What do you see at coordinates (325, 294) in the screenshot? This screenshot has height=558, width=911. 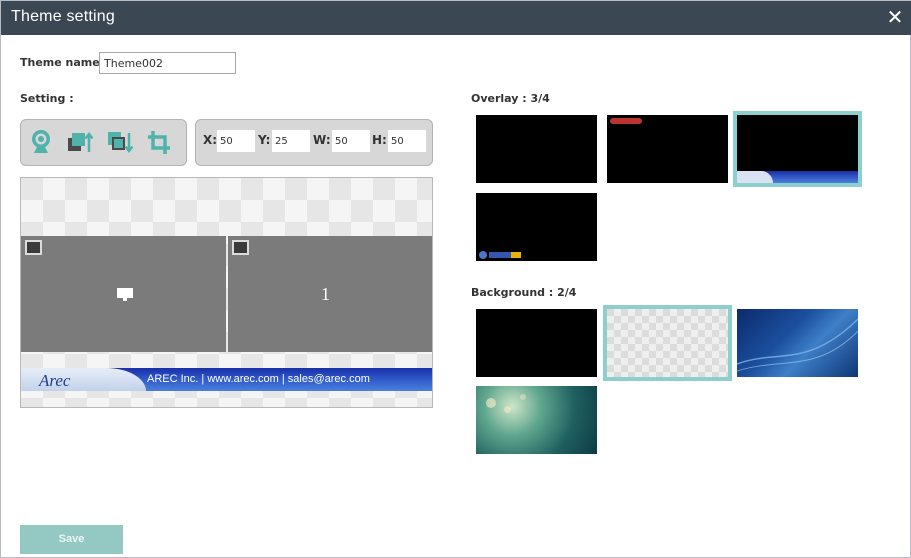 I see `window-number: 1` at bounding box center [325, 294].